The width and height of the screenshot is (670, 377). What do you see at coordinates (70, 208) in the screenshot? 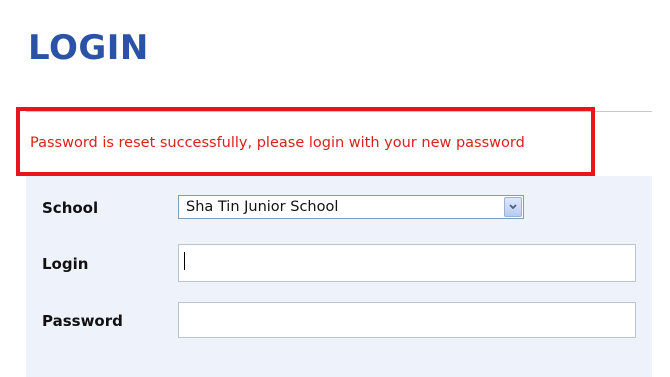
I see `school-label: School` at bounding box center [70, 208].